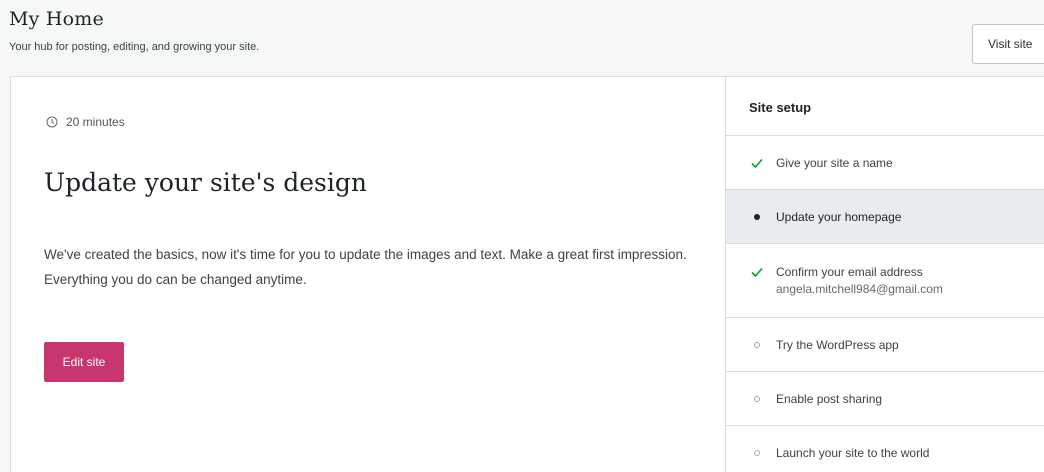 This screenshot has width=1044, height=472. I want to click on edit-site-button: Edit site, so click(84, 362).